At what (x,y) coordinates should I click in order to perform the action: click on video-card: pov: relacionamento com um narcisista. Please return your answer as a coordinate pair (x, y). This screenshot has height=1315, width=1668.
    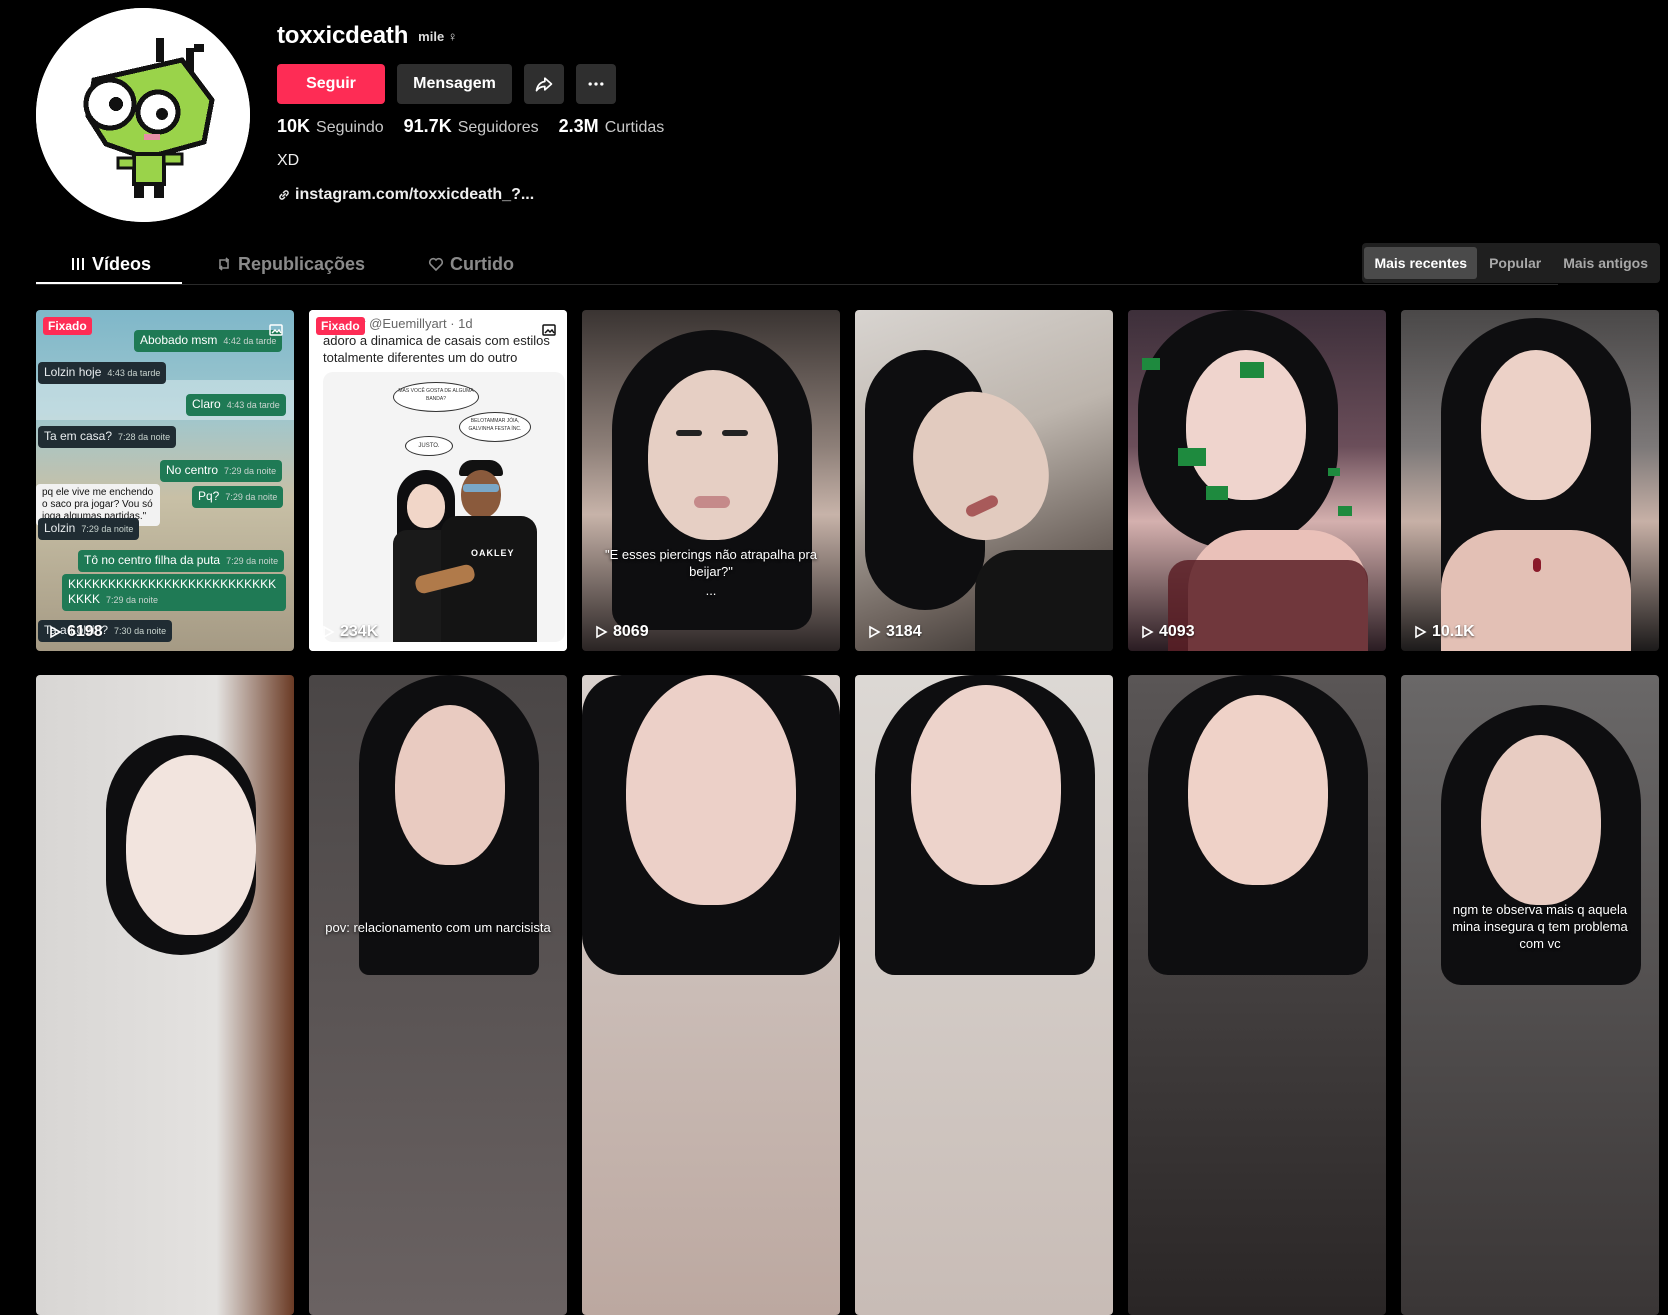
    Looking at the image, I should click on (438, 995).